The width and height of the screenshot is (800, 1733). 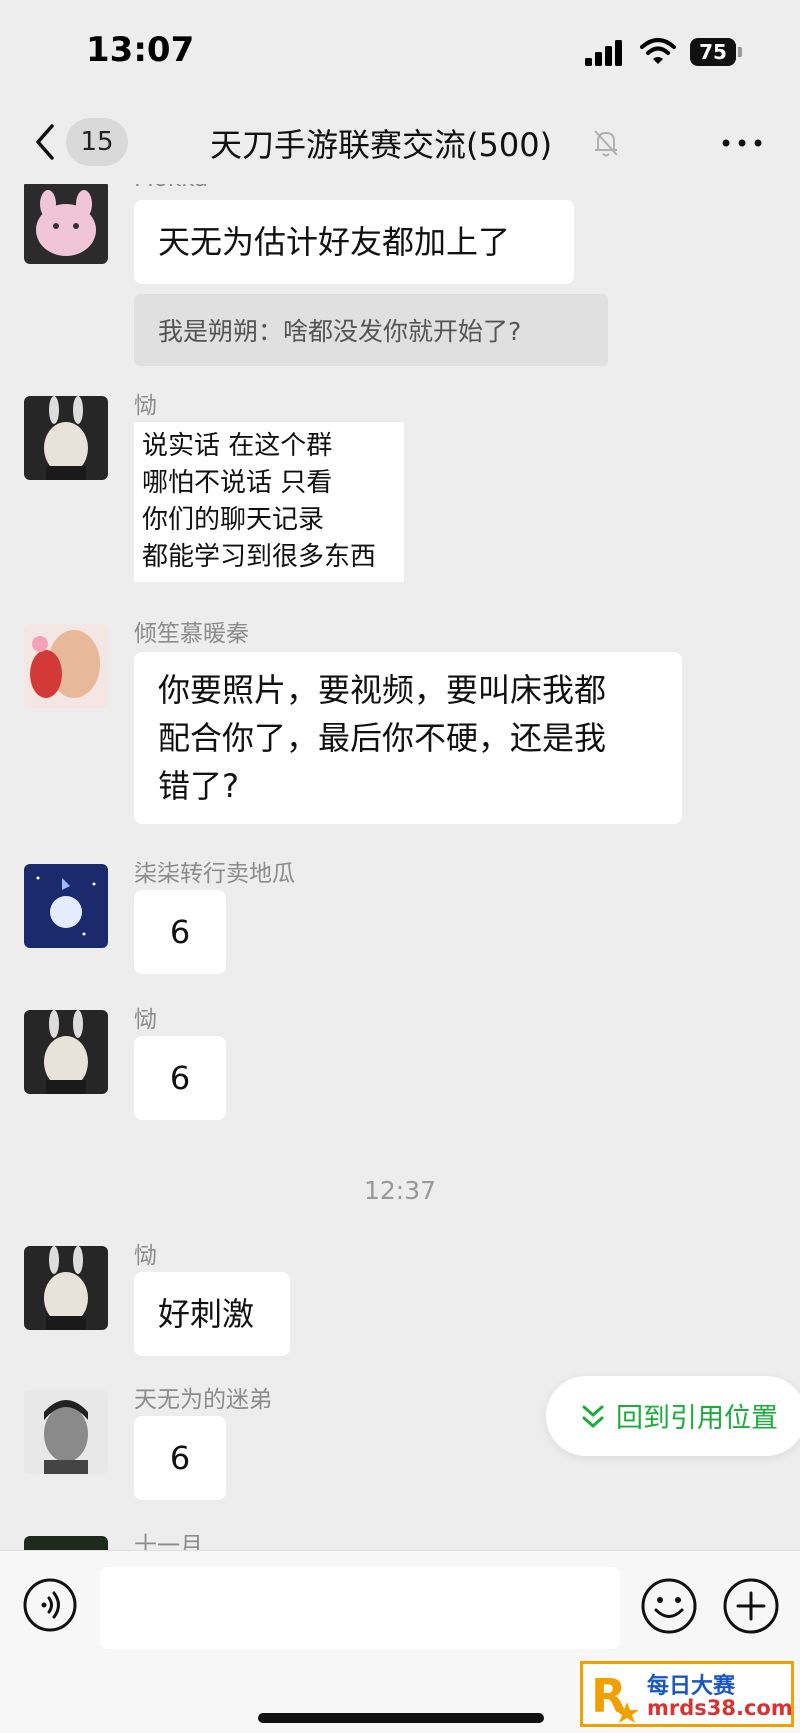 I want to click on message-bubble: 你要照片，要视频，要叫床我都 配合你了，最后你不硬，还是我 错了?, so click(x=408, y=738).